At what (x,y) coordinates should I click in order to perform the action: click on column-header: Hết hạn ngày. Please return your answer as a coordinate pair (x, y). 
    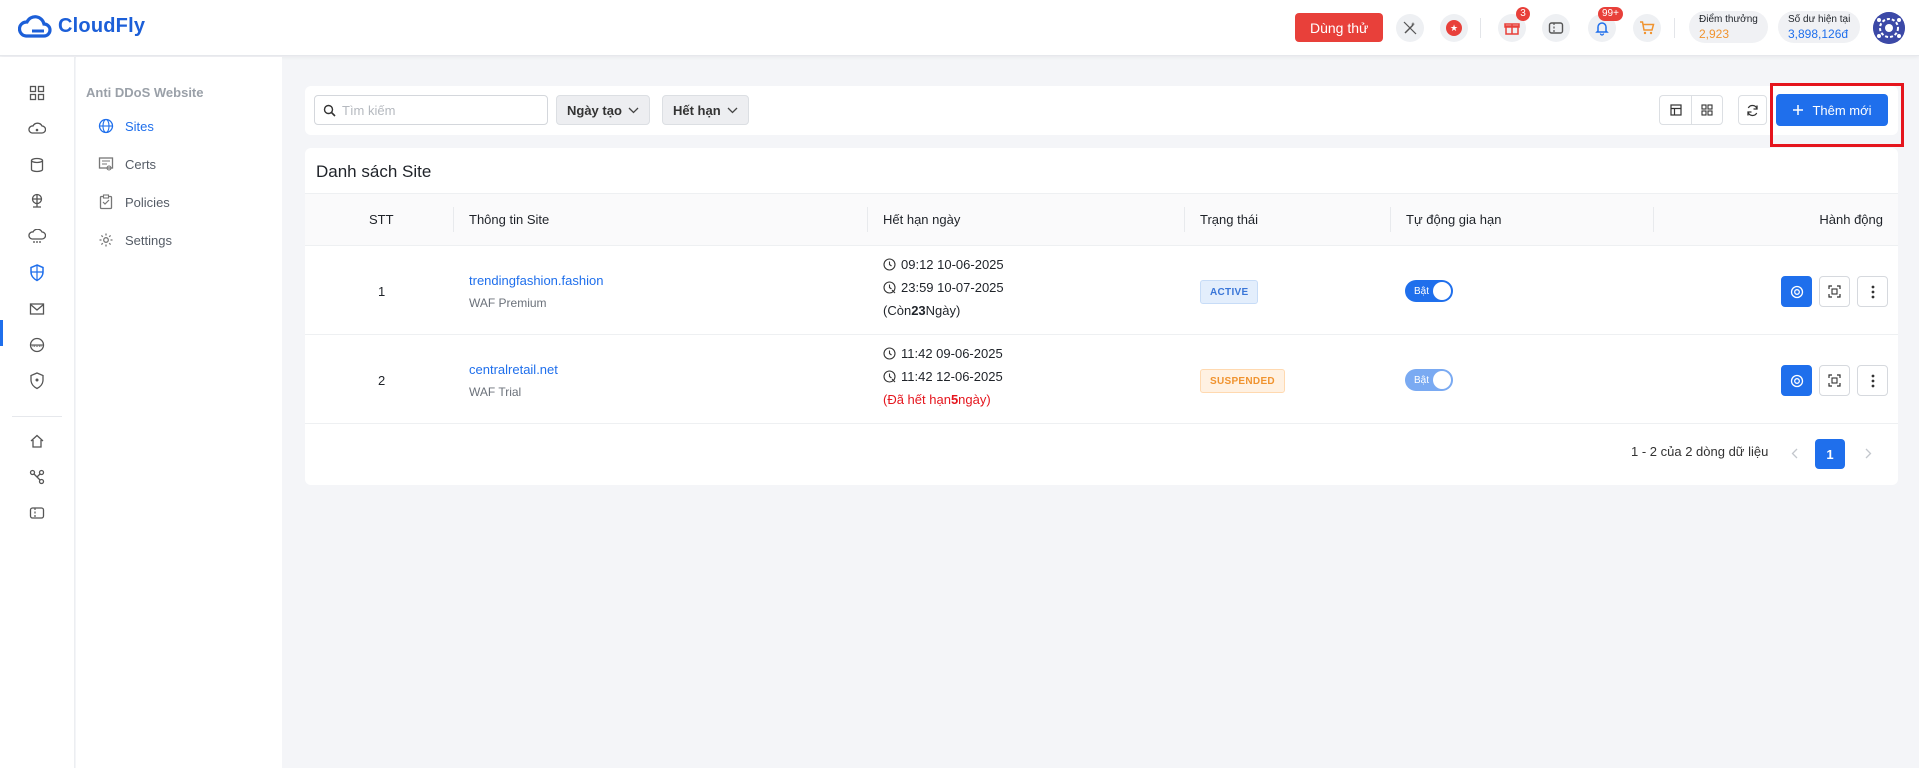
    Looking at the image, I should click on (922, 219).